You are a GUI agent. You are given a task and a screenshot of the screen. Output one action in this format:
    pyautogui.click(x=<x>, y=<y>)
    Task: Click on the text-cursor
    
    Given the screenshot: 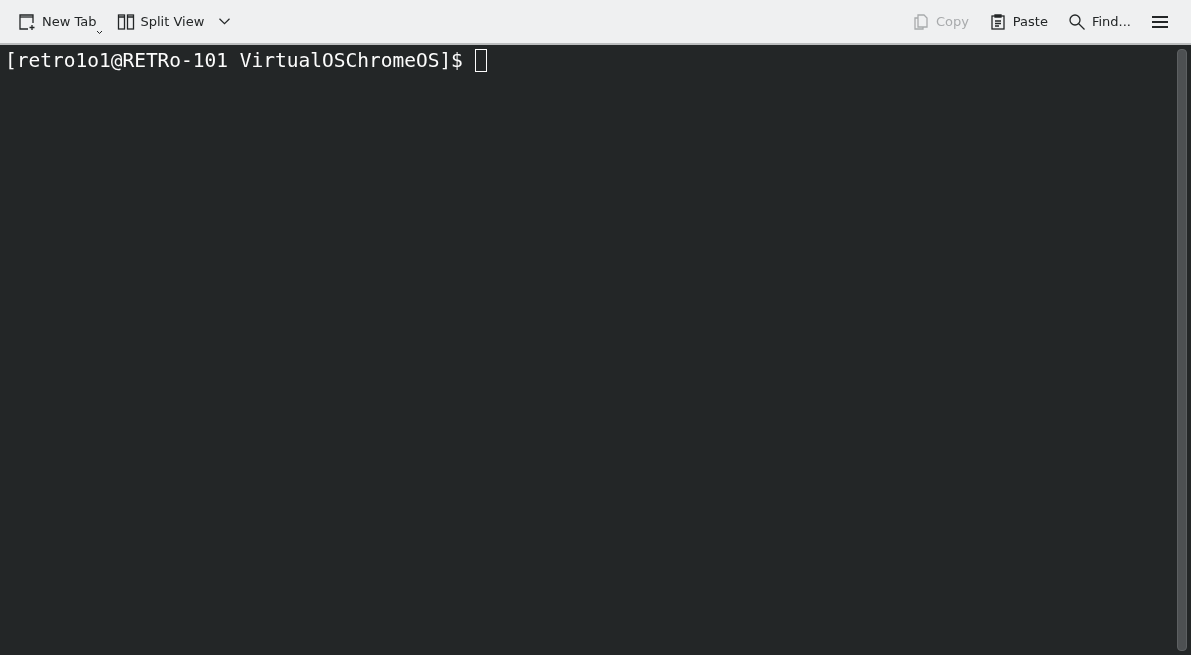 What is the action you would take?
    pyautogui.click(x=480, y=60)
    